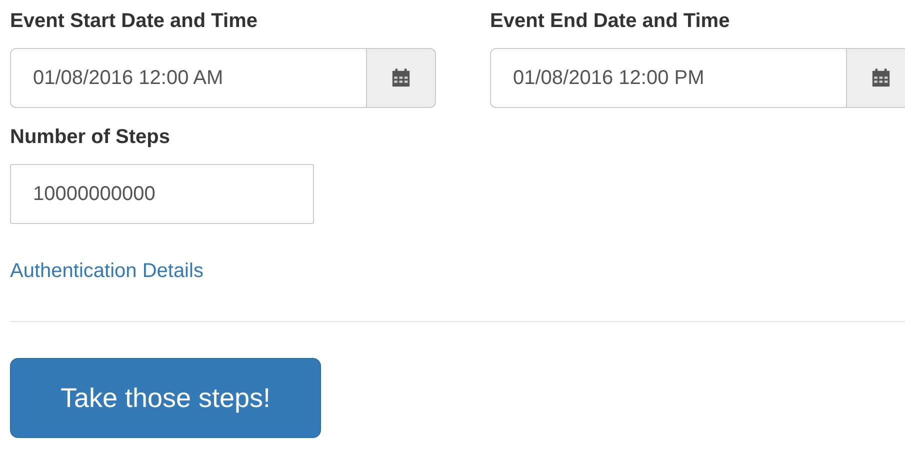 Image resolution: width=905 pixels, height=453 pixels. Describe the element at coordinates (134, 21) in the screenshot. I see `field-label: Event Start Date and Time` at that location.